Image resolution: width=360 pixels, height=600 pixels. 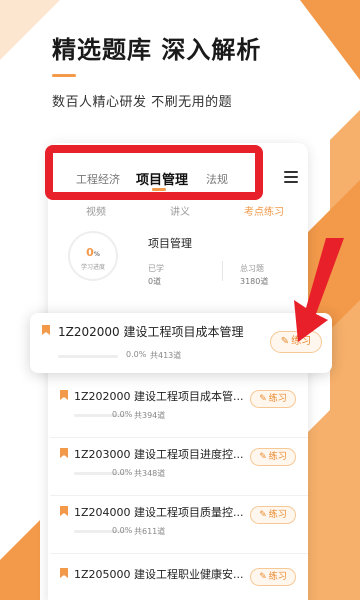 What do you see at coordinates (254, 281) in the screenshot?
I see `total-value: 3180道` at bounding box center [254, 281].